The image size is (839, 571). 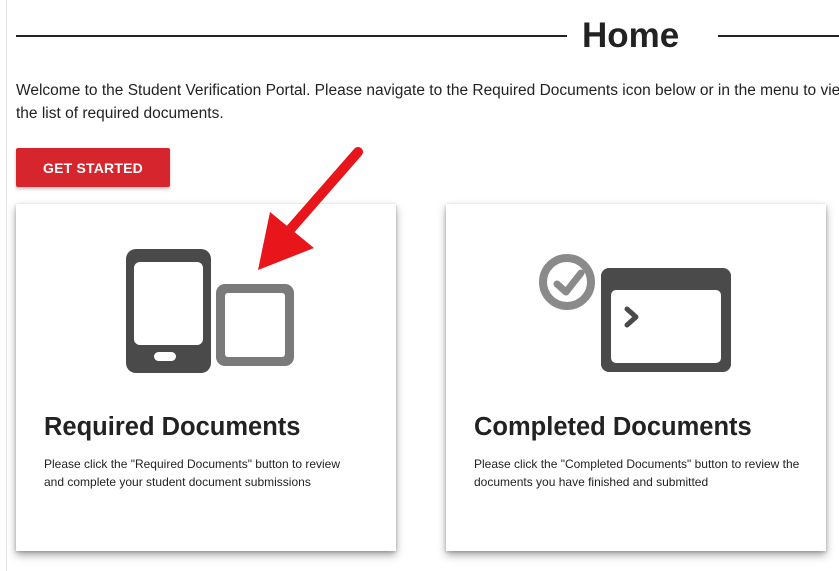 I want to click on page-heading: Home, so click(x=427, y=36).